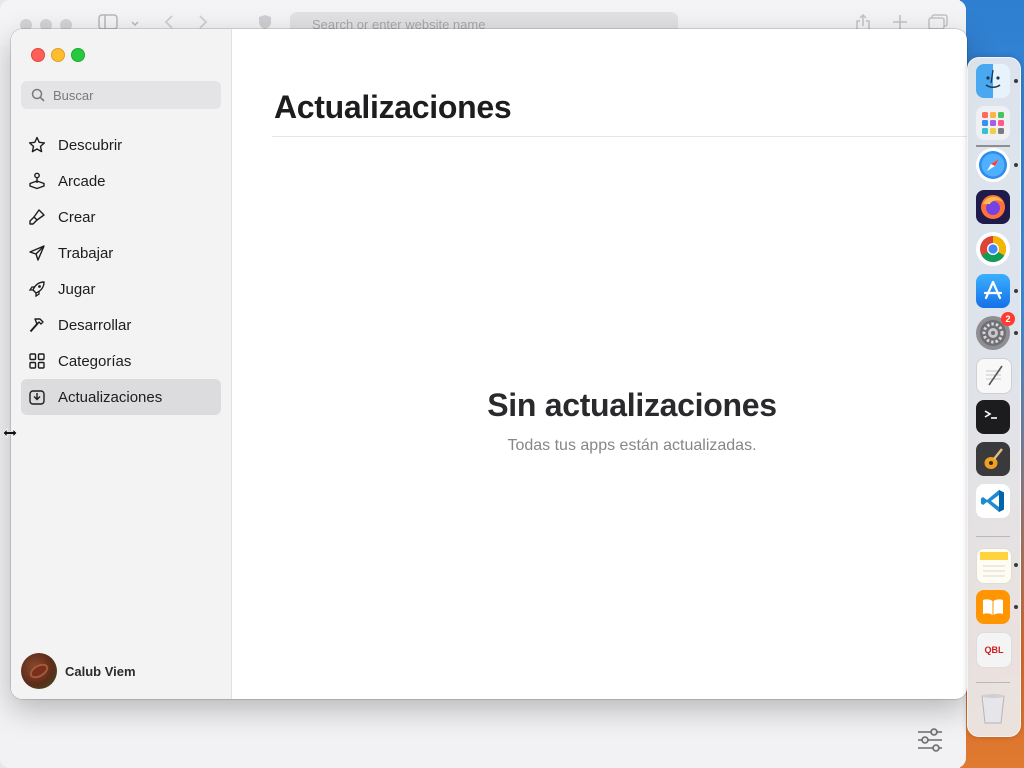 The image size is (1024, 768). I want to click on divider, so click(619, 136).